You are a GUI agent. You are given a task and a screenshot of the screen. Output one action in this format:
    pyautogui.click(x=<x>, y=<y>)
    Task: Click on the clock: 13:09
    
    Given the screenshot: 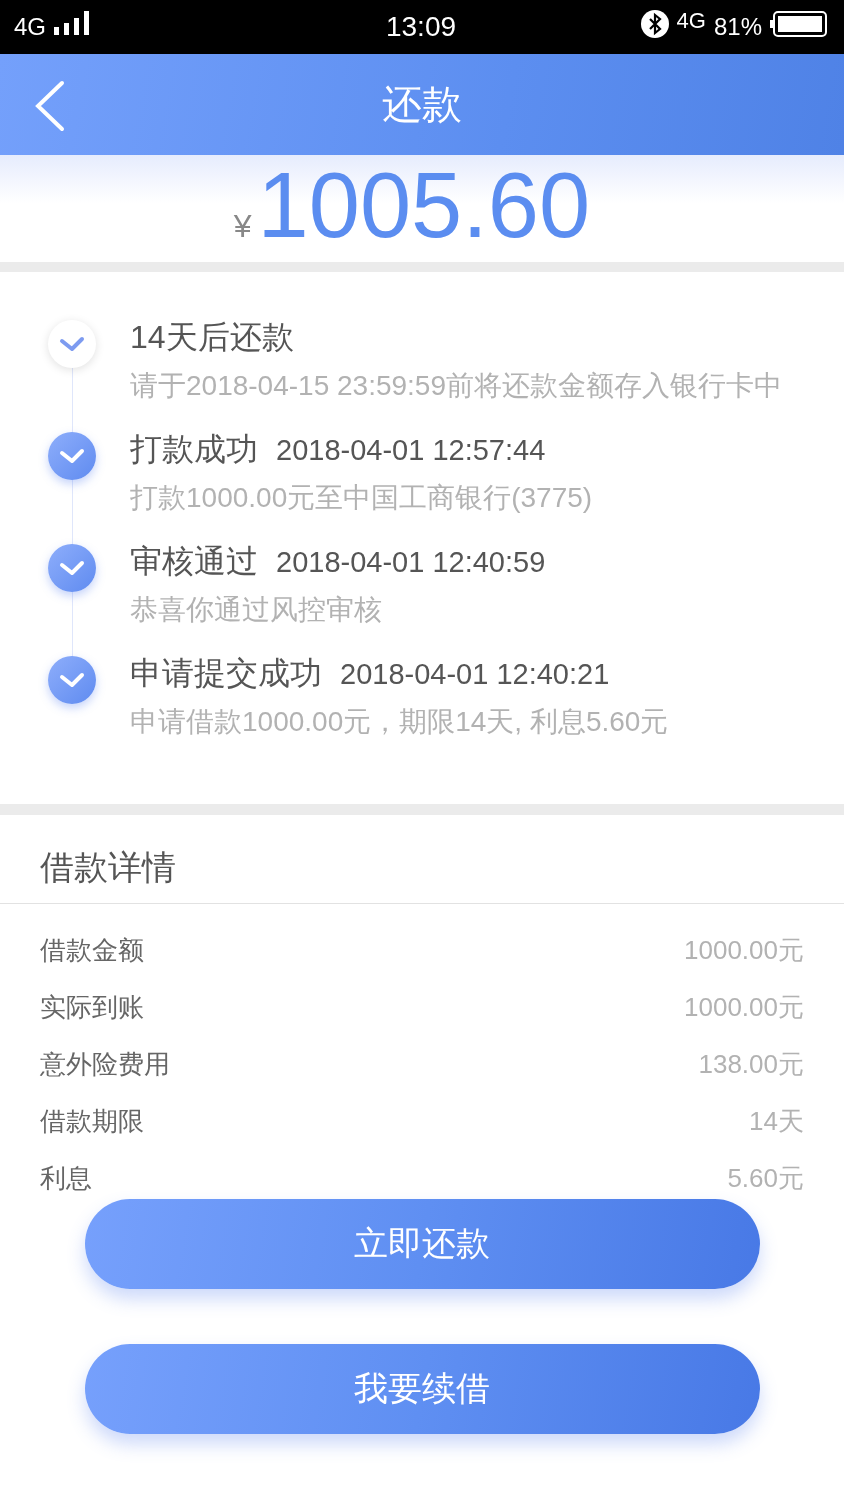 What is the action you would take?
    pyautogui.click(x=421, y=27)
    